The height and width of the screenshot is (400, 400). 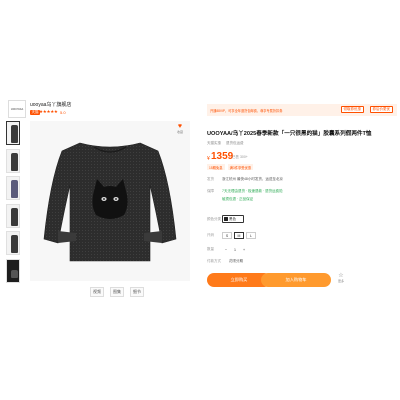 I want to click on quantity-stepper: − 1 +, so click(x=235, y=249).